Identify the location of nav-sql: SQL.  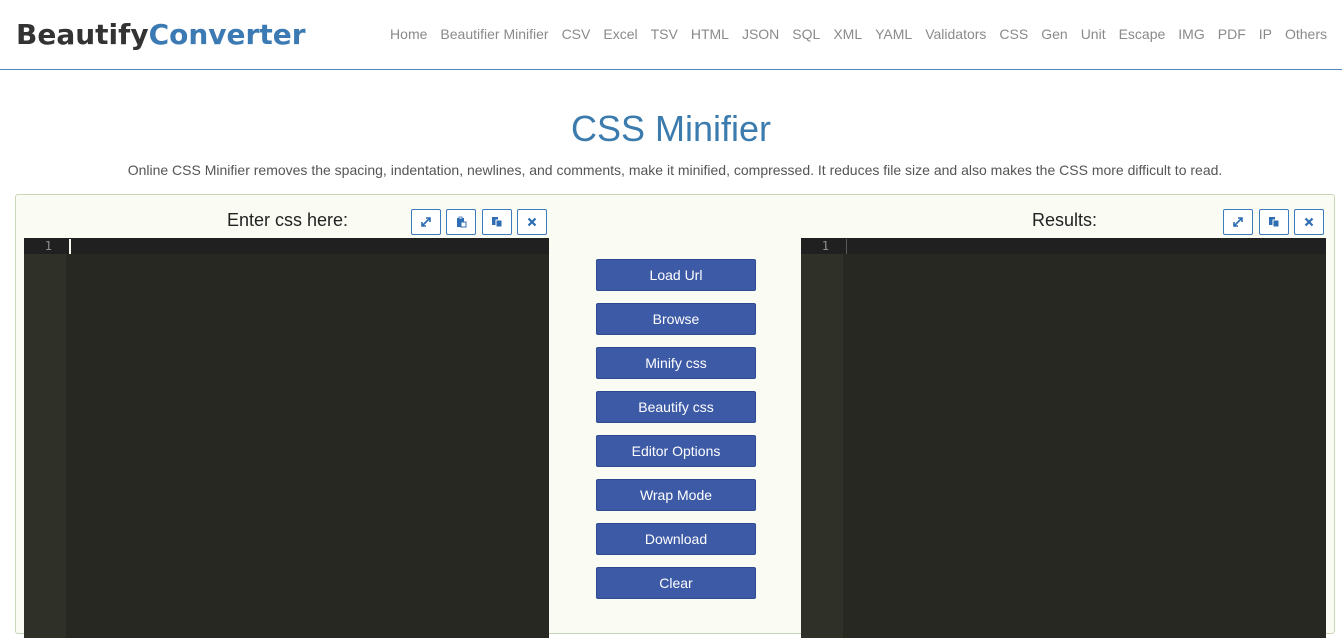
(806, 34).